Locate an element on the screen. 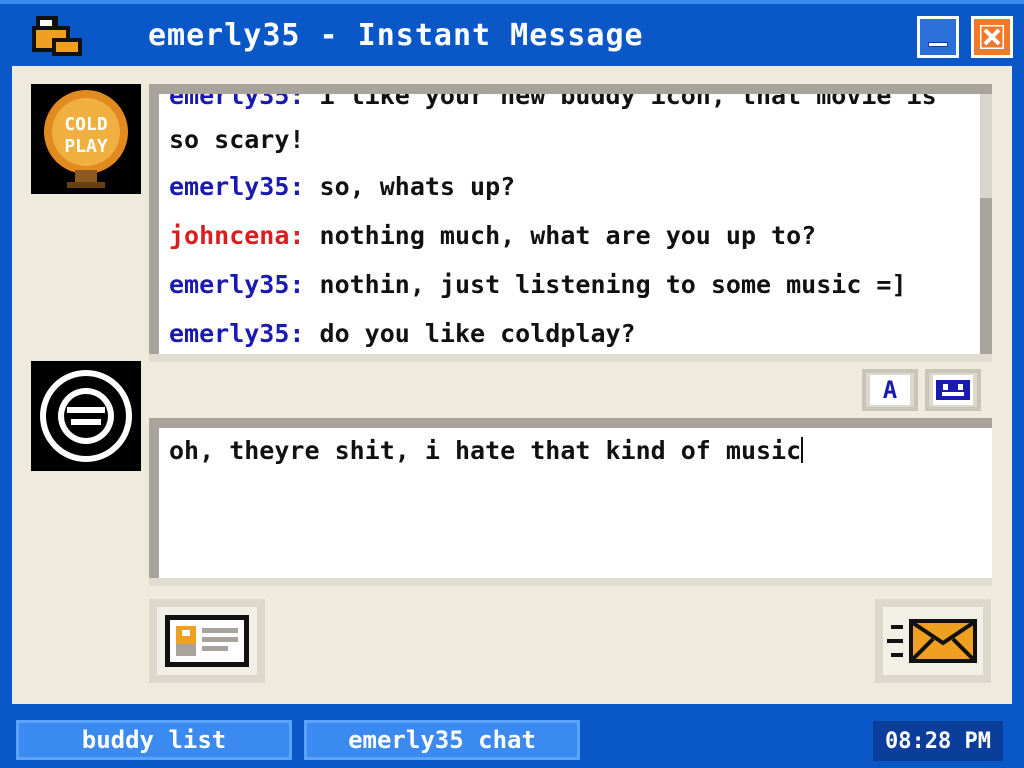 This screenshot has height=768, width=1024. send-button is located at coordinates (933, 641).